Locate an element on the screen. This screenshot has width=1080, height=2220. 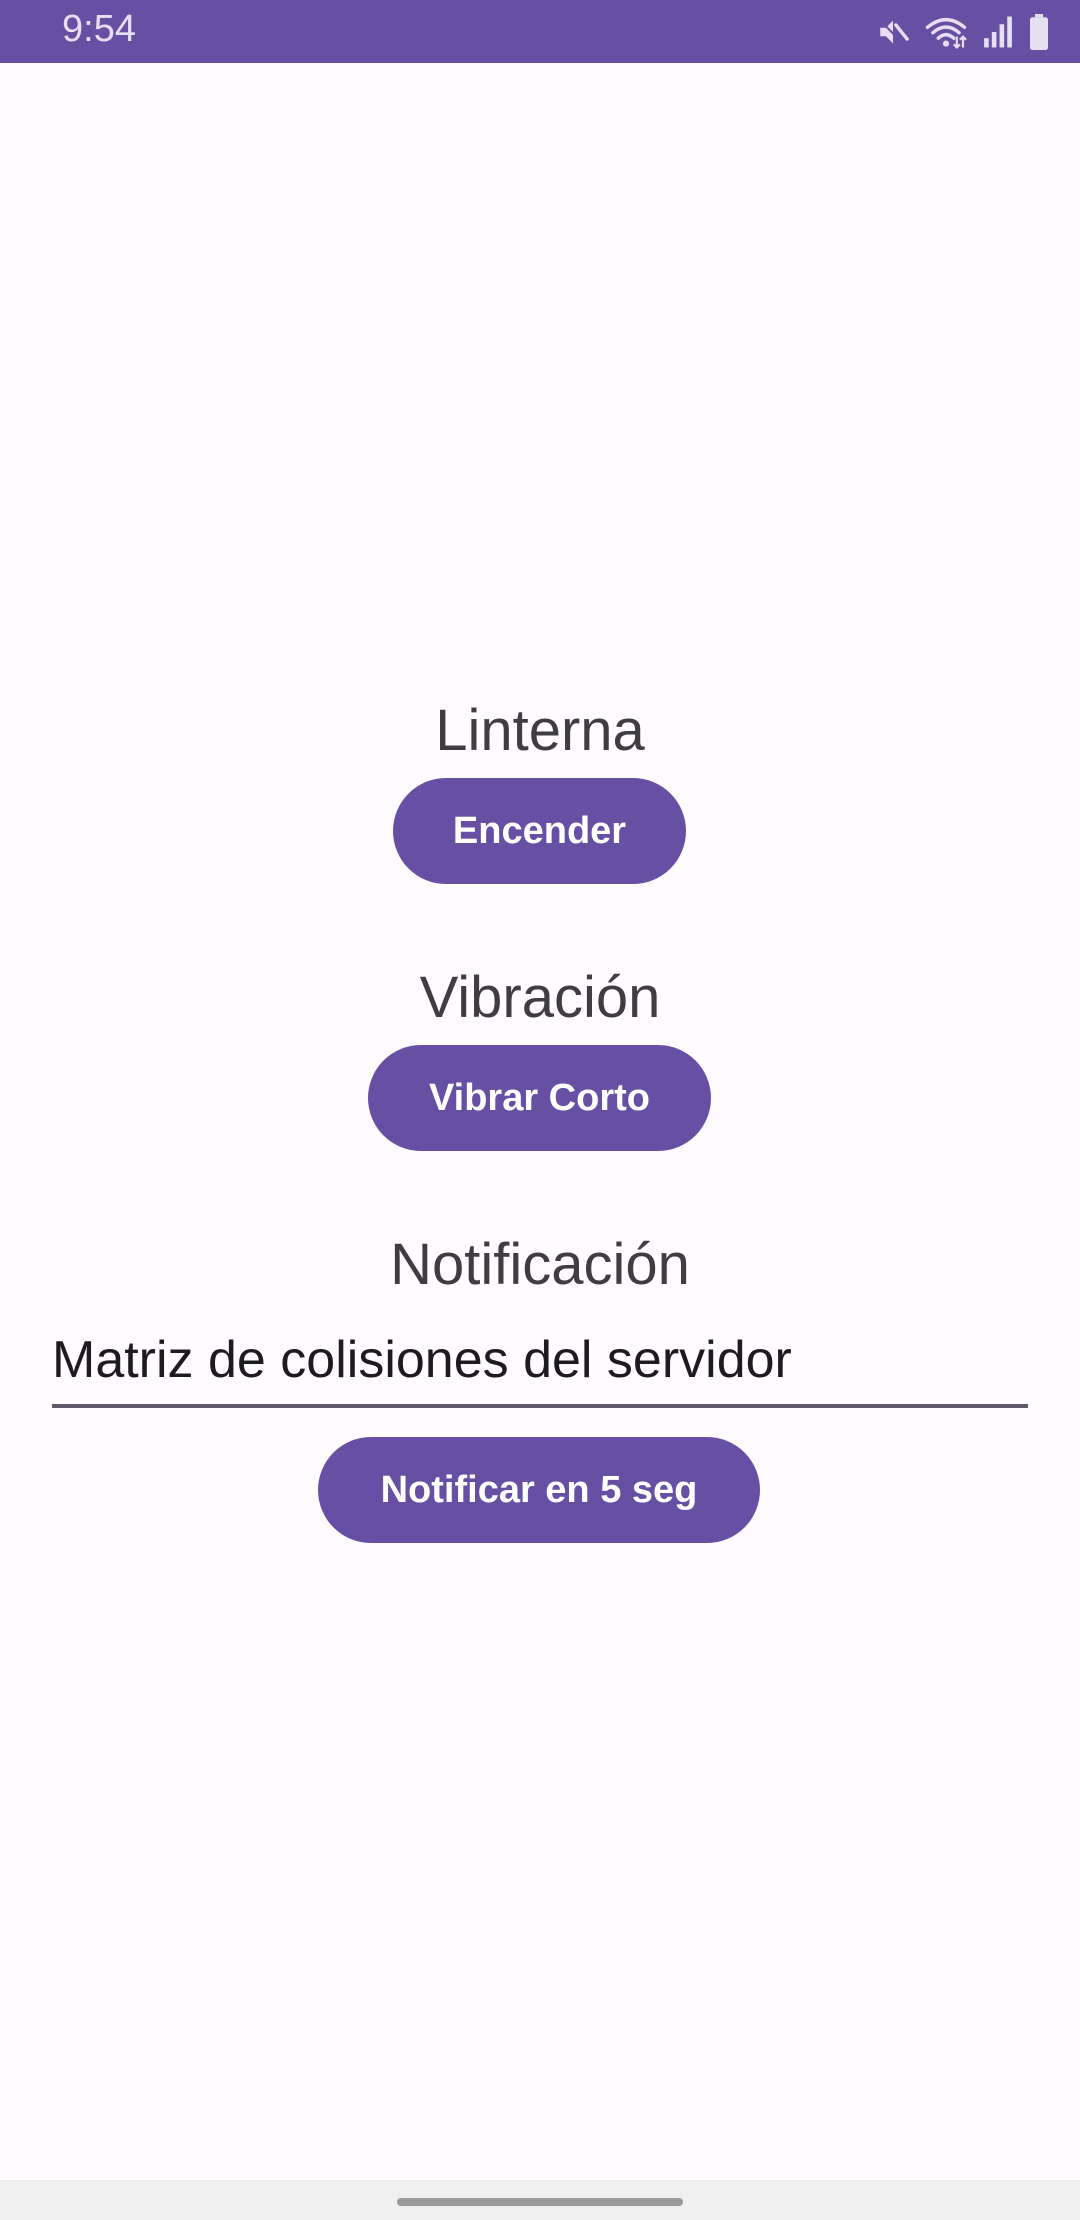
notification-title: Notificación is located at coordinates (540, 1264).